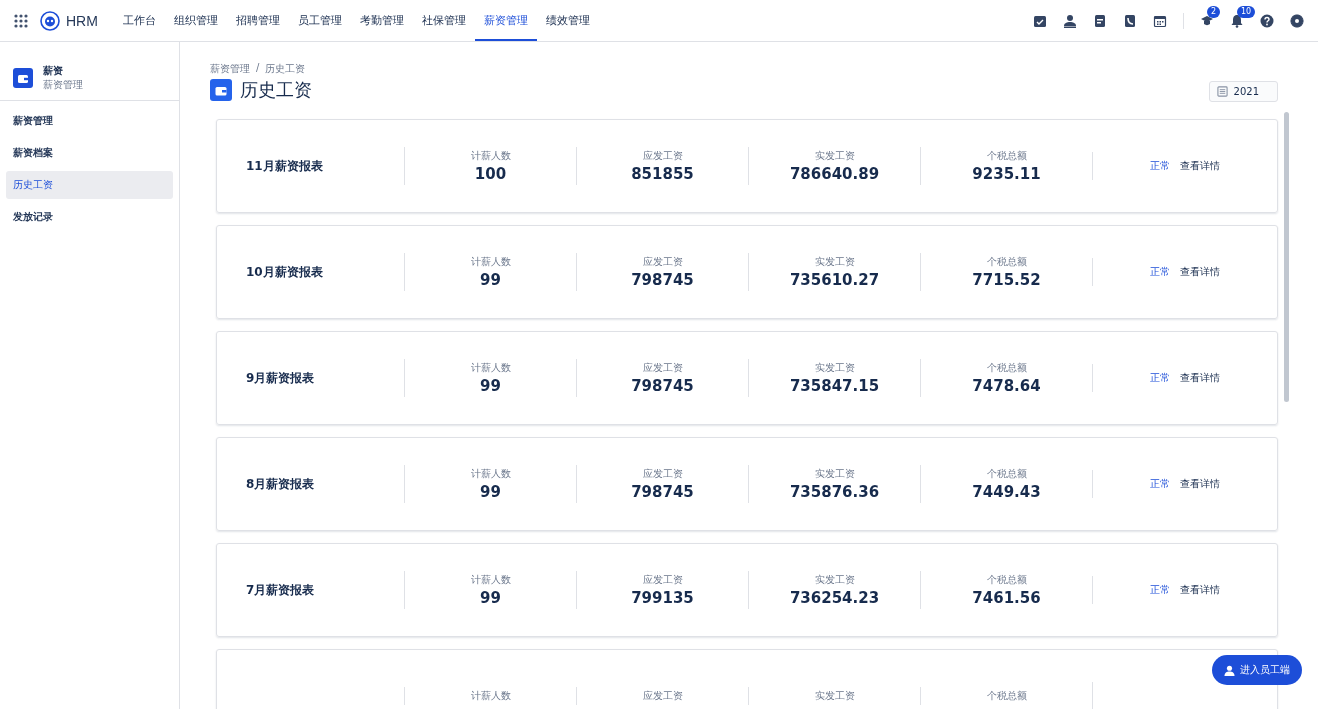 This screenshot has height=709, width=1318. Describe the element at coordinates (567, 20) in the screenshot. I see `nav-tab: 绩效管理` at that location.